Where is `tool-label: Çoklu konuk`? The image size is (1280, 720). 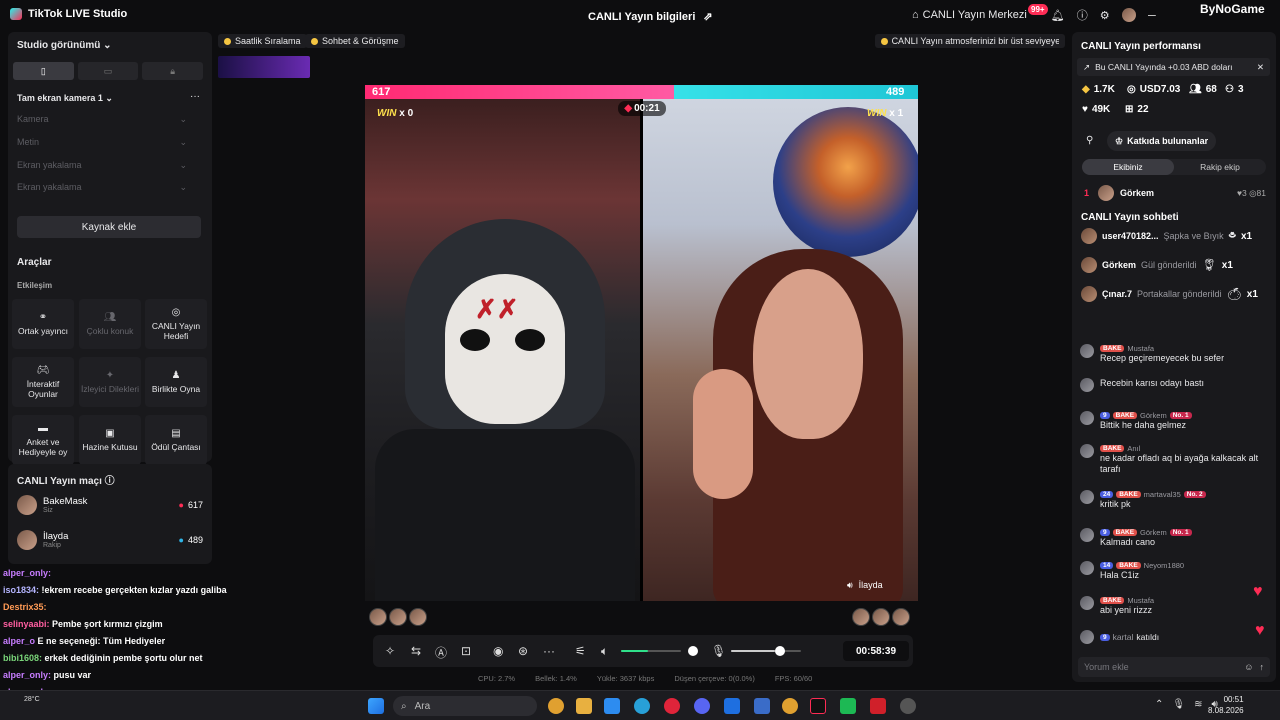
tool-label: Çoklu konuk is located at coordinates (110, 330).